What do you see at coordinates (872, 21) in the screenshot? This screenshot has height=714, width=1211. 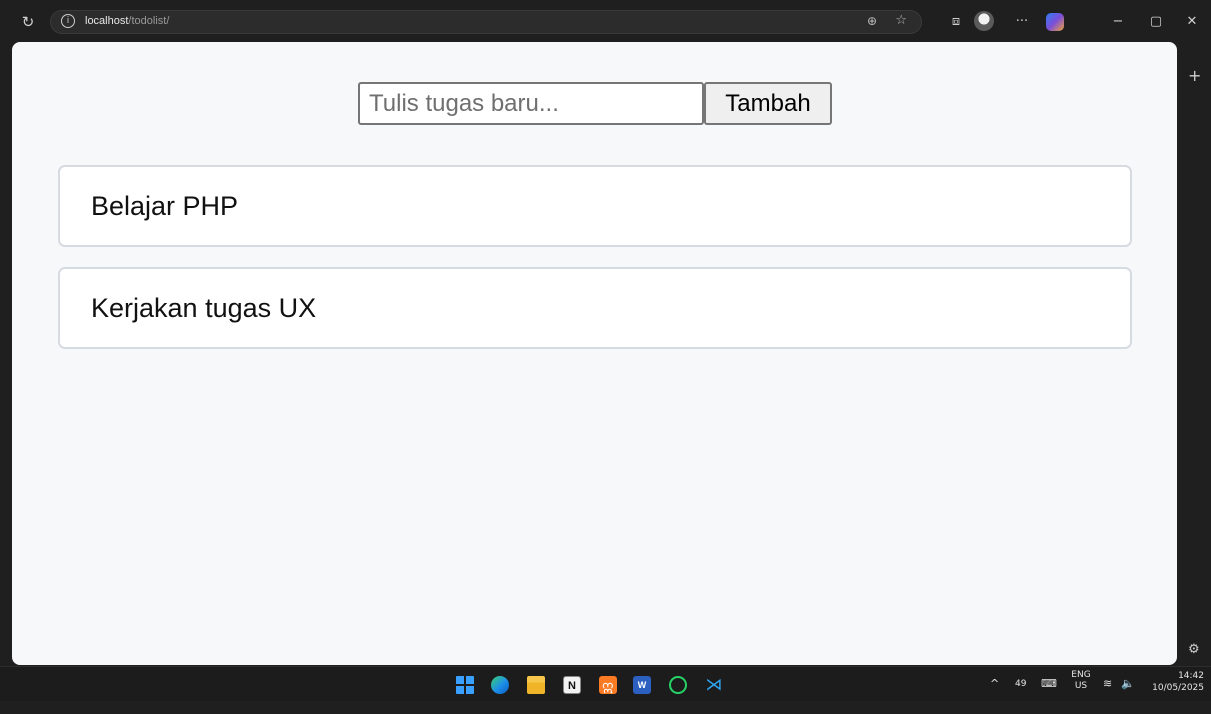 I see `zoom-icon: ⊕` at bounding box center [872, 21].